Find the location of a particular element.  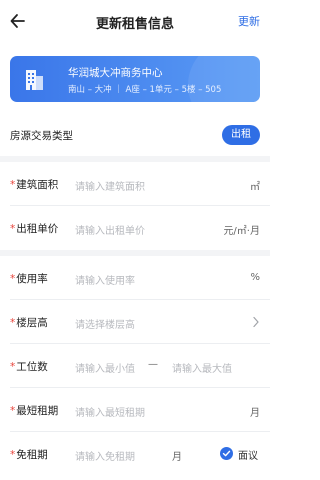

stations-label-text: 工位数 is located at coordinates (32, 367).